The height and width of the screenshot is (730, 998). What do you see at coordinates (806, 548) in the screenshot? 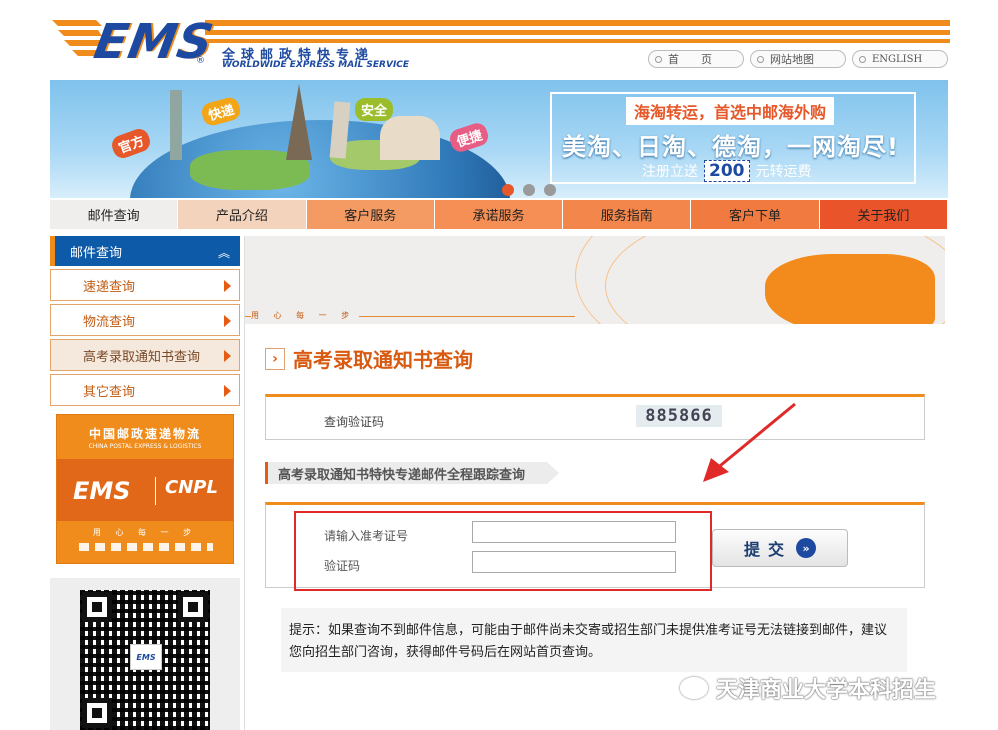
I see `double-chevron-right-icon: »` at bounding box center [806, 548].